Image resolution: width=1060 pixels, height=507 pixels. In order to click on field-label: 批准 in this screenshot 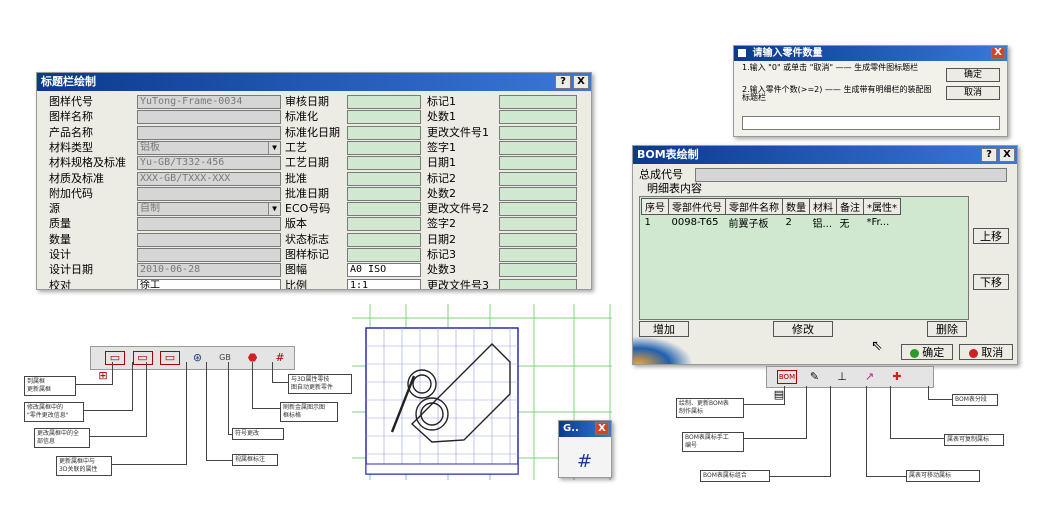, I will do `click(296, 178)`.